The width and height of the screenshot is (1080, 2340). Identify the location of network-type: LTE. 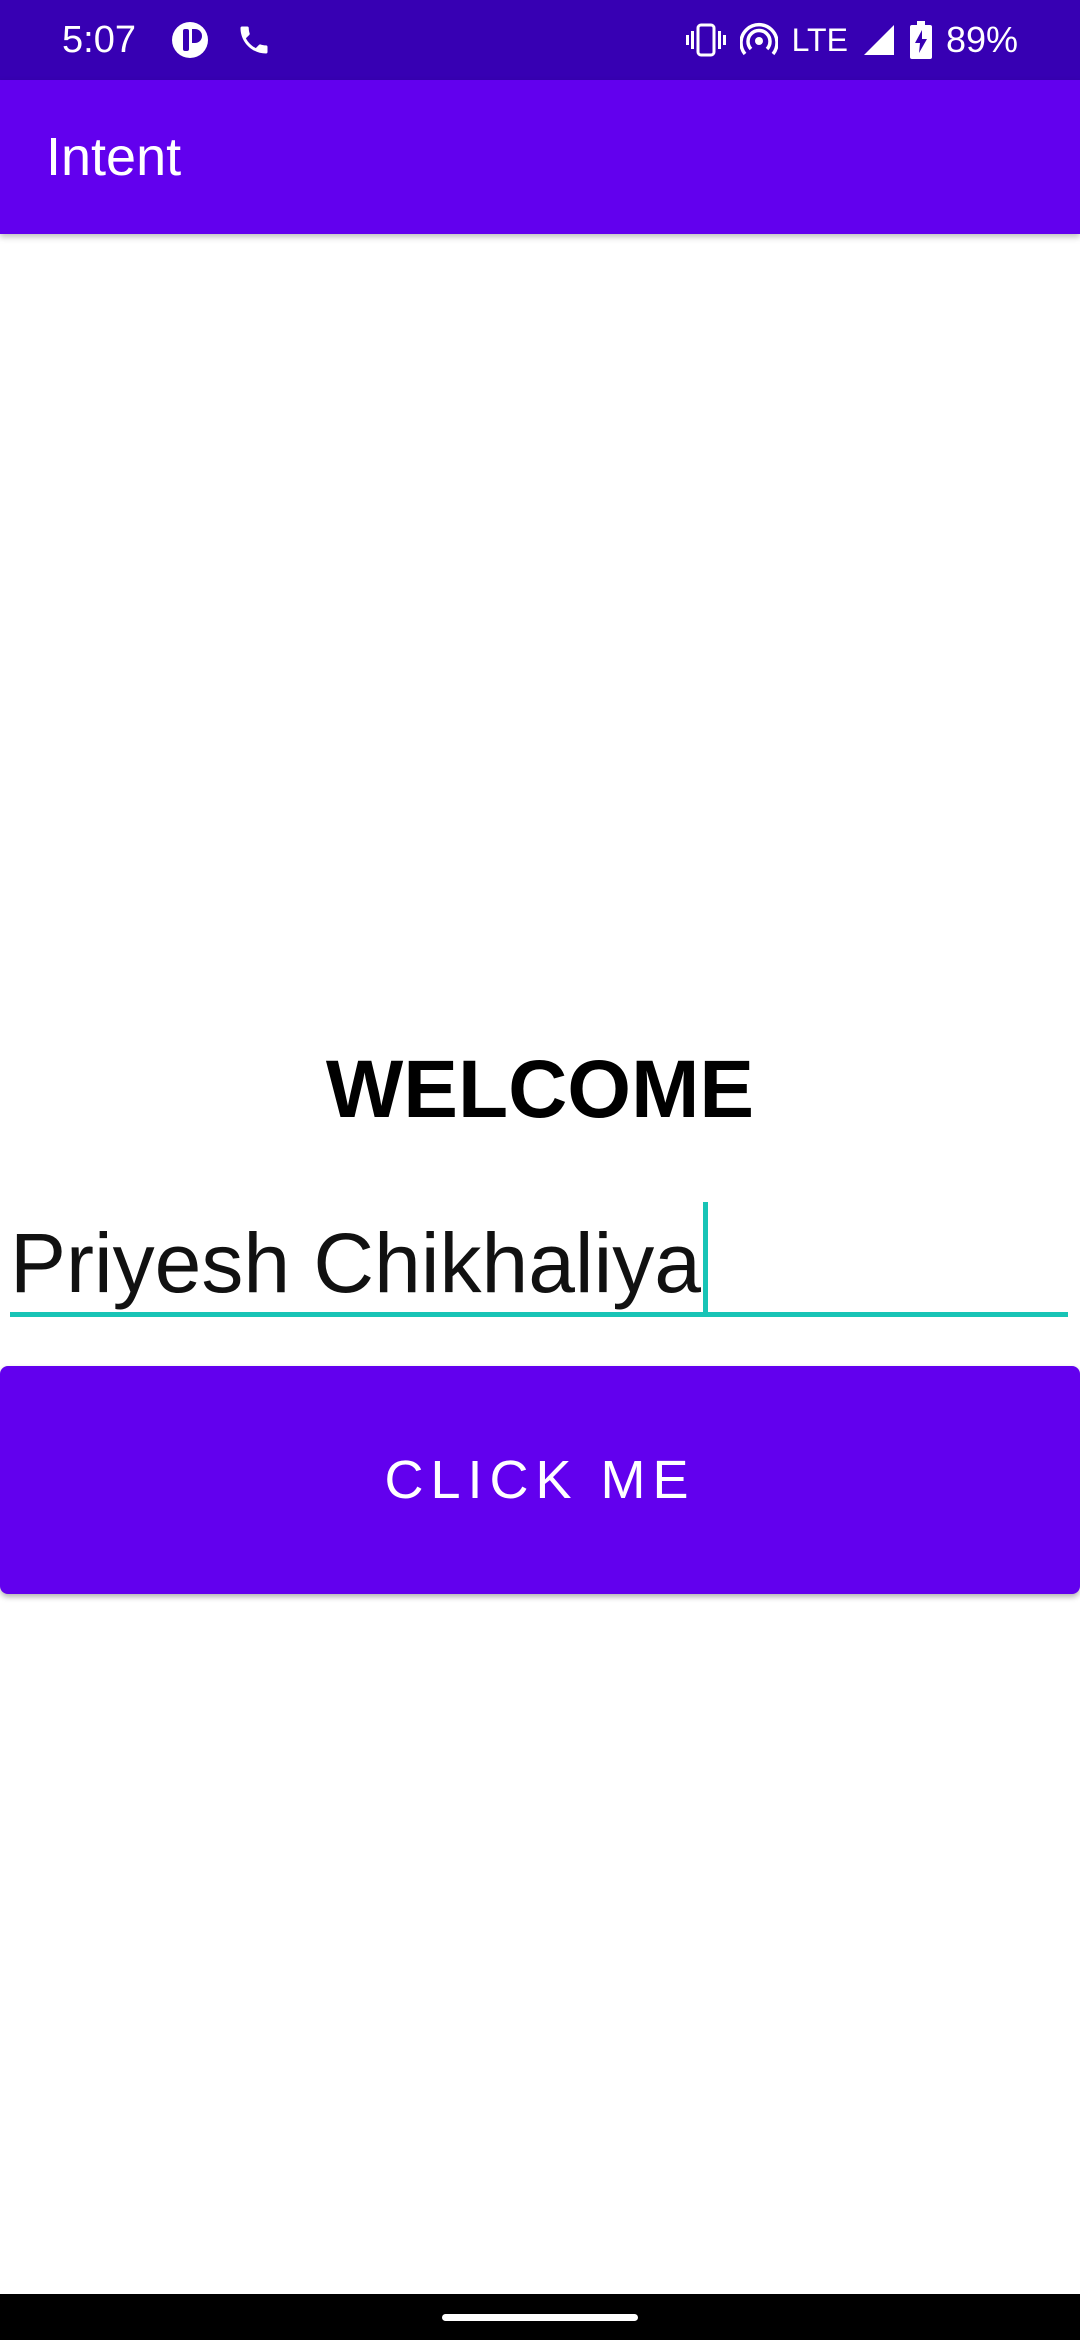
(819, 39).